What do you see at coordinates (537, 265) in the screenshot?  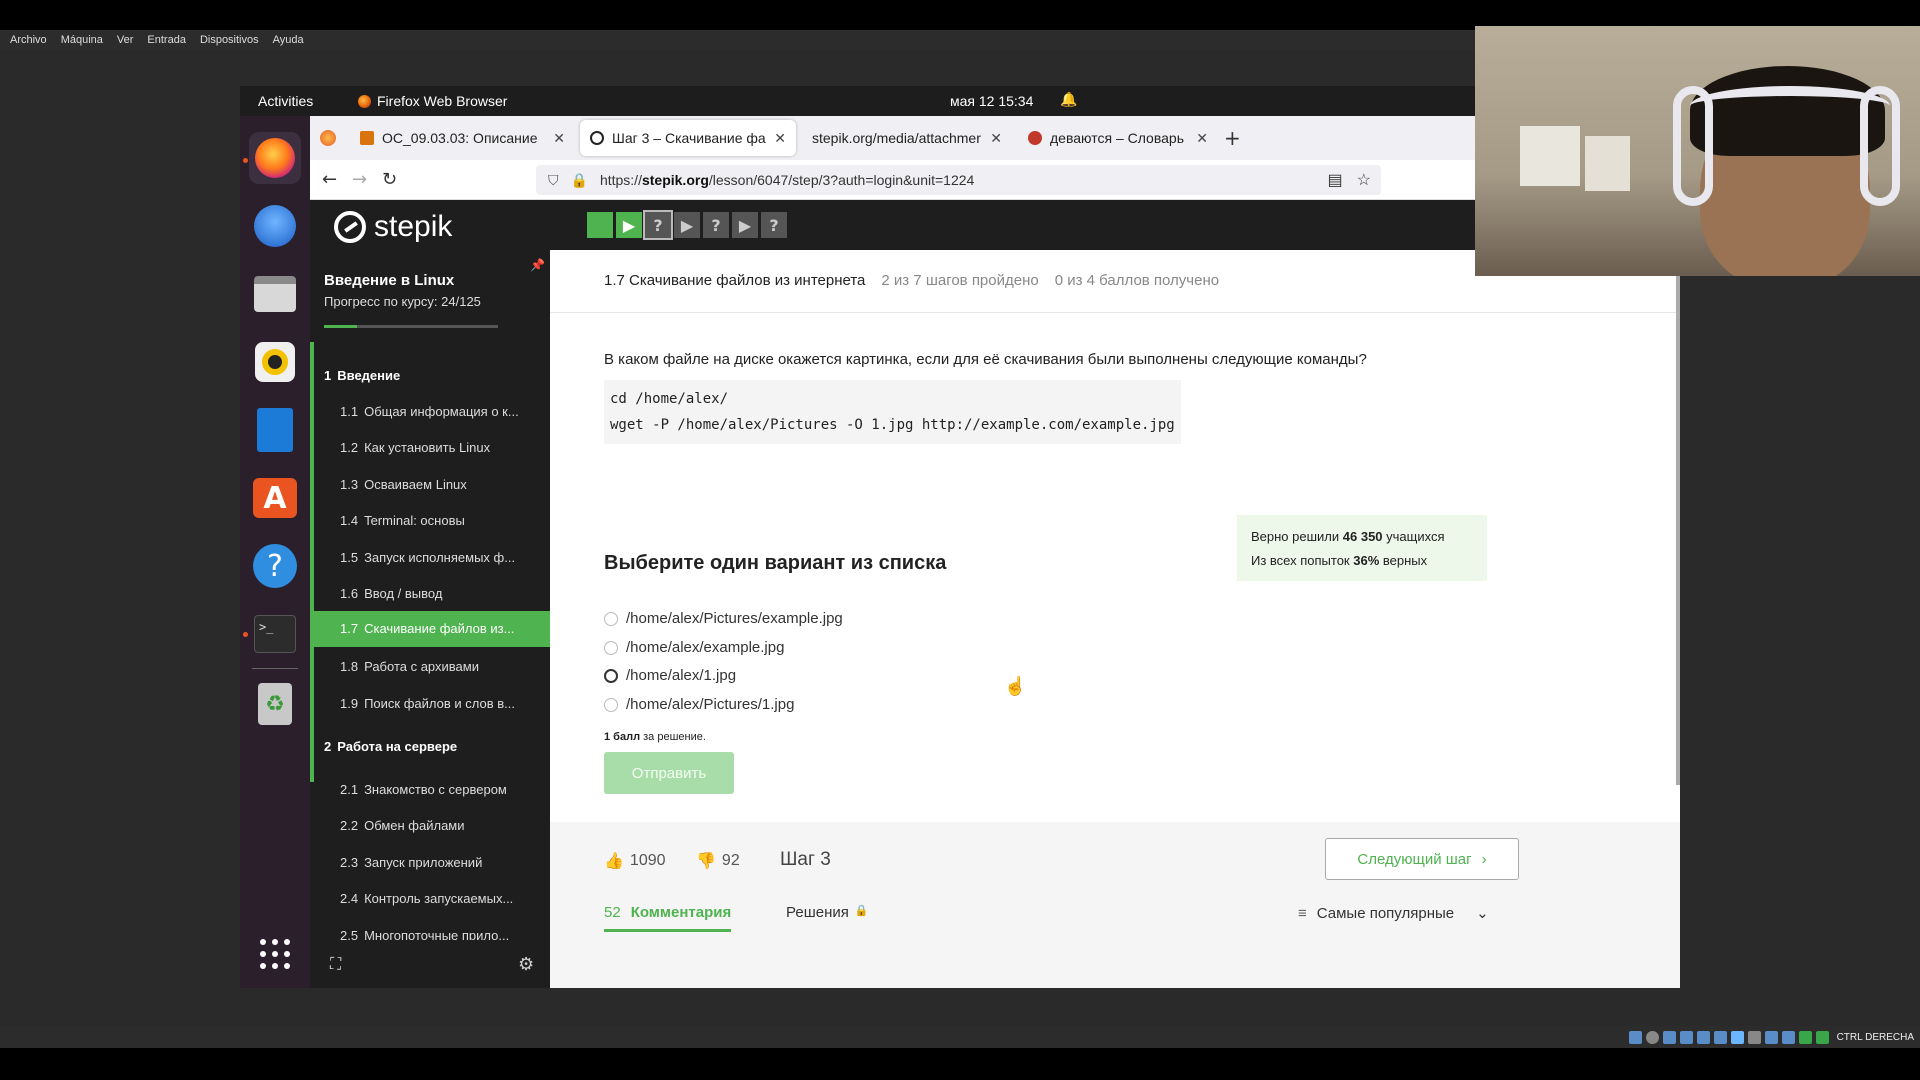 I see `pin-icon: 📌` at bounding box center [537, 265].